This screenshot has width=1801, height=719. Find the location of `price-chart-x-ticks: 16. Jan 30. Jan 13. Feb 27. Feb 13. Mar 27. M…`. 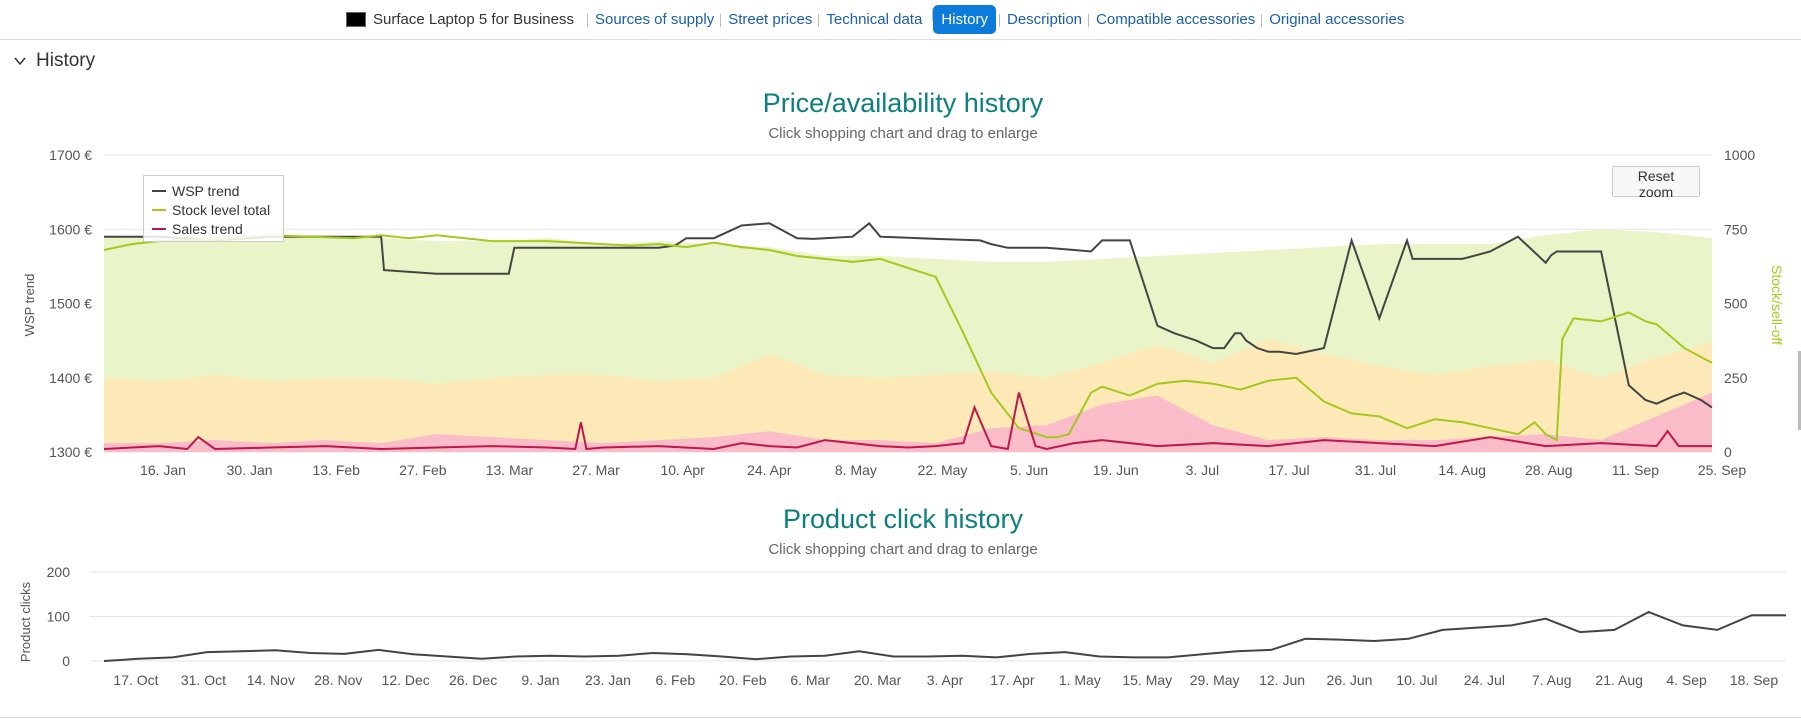

price-chart-x-ticks: 16. Jan 30. Jan 13. Feb 27. Feb 13. Mar 27. M… is located at coordinates (943, 470).